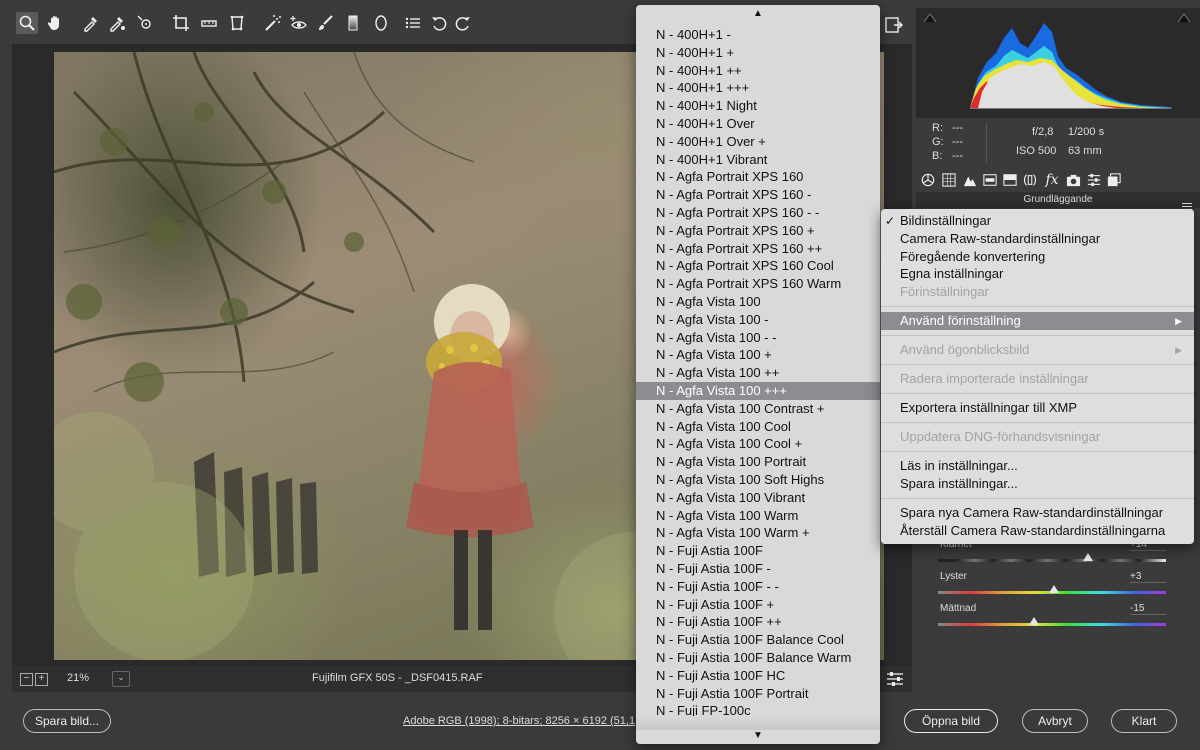 The height and width of the screenshot is (750, 1200). What do you see at coordinates (970, 180) in the screenshot?
I see `detail-tab-icon` at bounding box center [970, 180].